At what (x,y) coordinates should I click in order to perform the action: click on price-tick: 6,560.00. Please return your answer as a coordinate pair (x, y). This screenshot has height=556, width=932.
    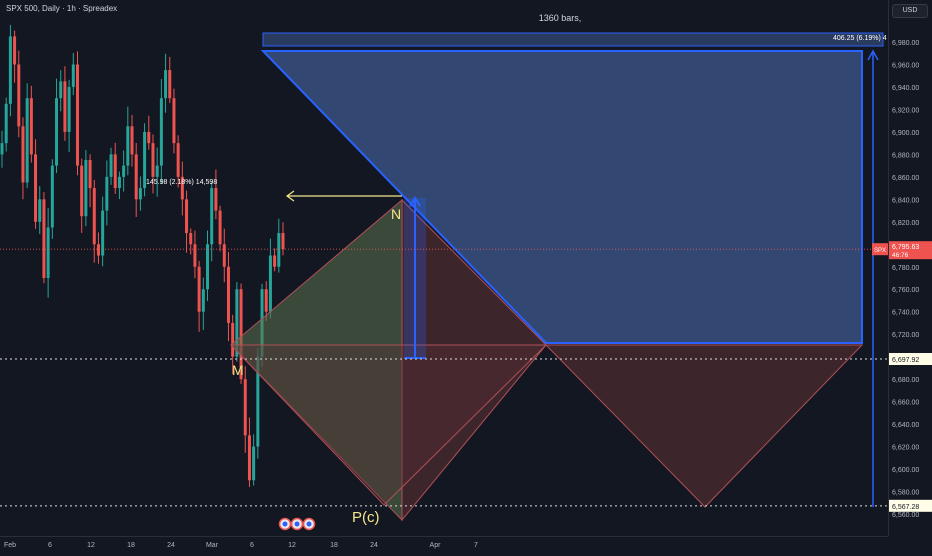
    Looking at the image, I should click on (905, 515).